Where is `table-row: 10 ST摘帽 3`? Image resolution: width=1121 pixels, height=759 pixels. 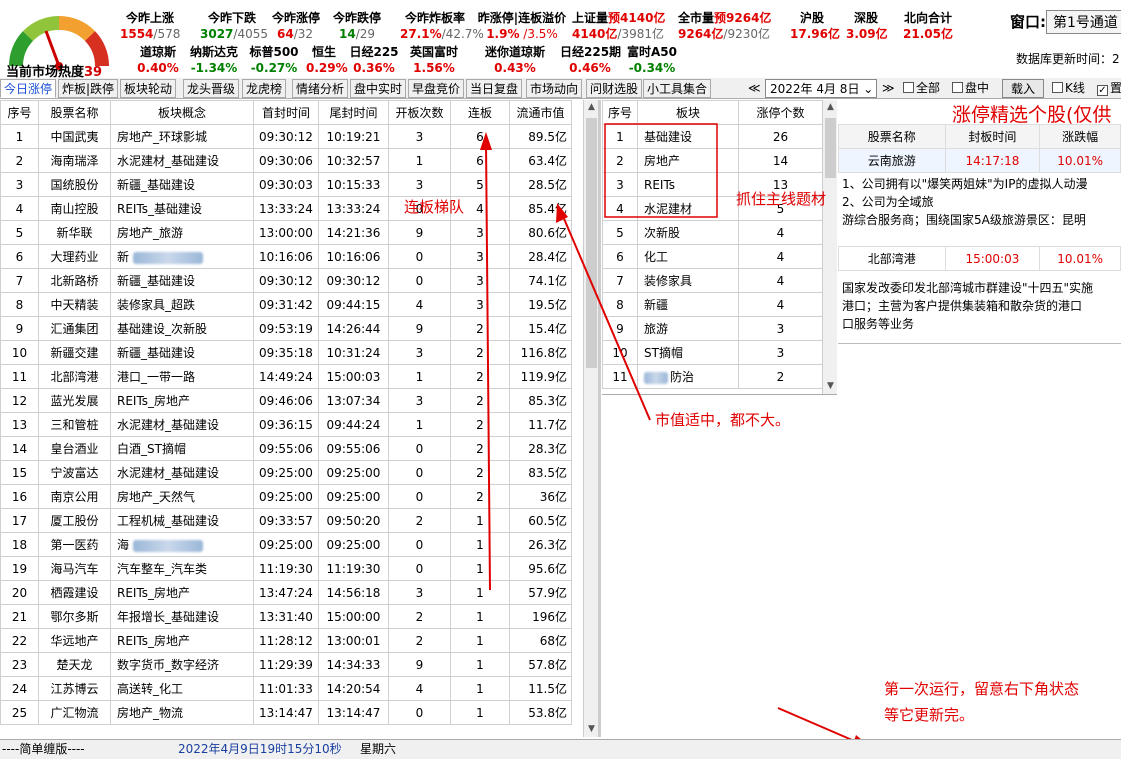 table-row: 10 ST摘帽 3 is located at coordinates (712, 352).